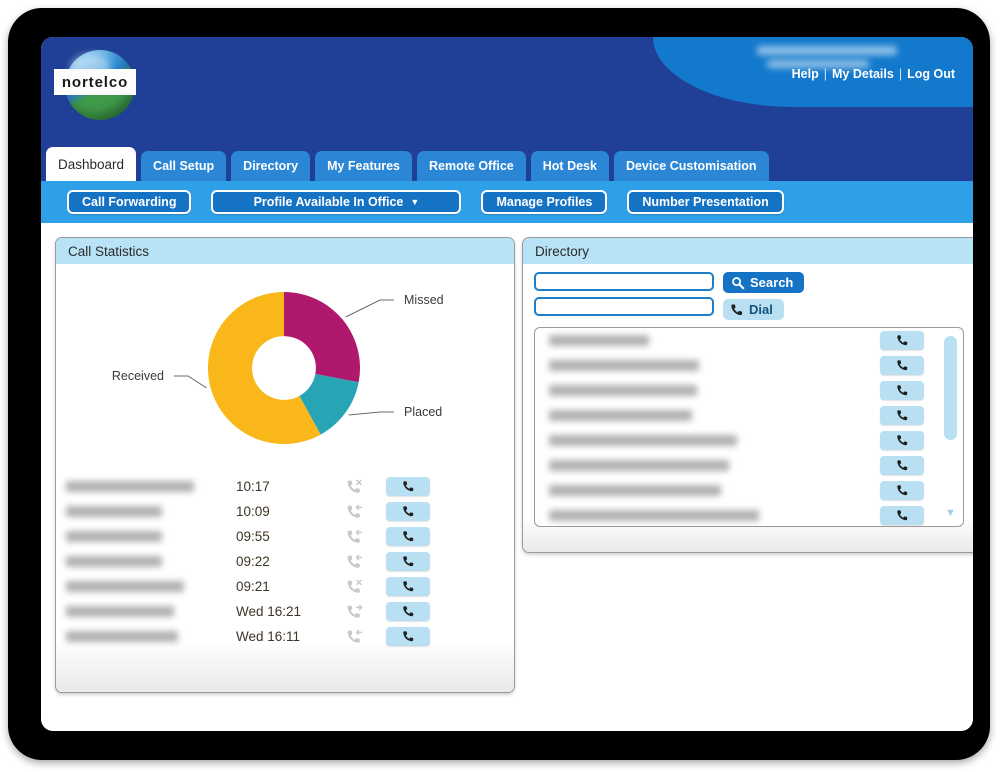 The width and height of the screenshot is (1000, 772). I want to click on call-type-missed, so click(366, 487).